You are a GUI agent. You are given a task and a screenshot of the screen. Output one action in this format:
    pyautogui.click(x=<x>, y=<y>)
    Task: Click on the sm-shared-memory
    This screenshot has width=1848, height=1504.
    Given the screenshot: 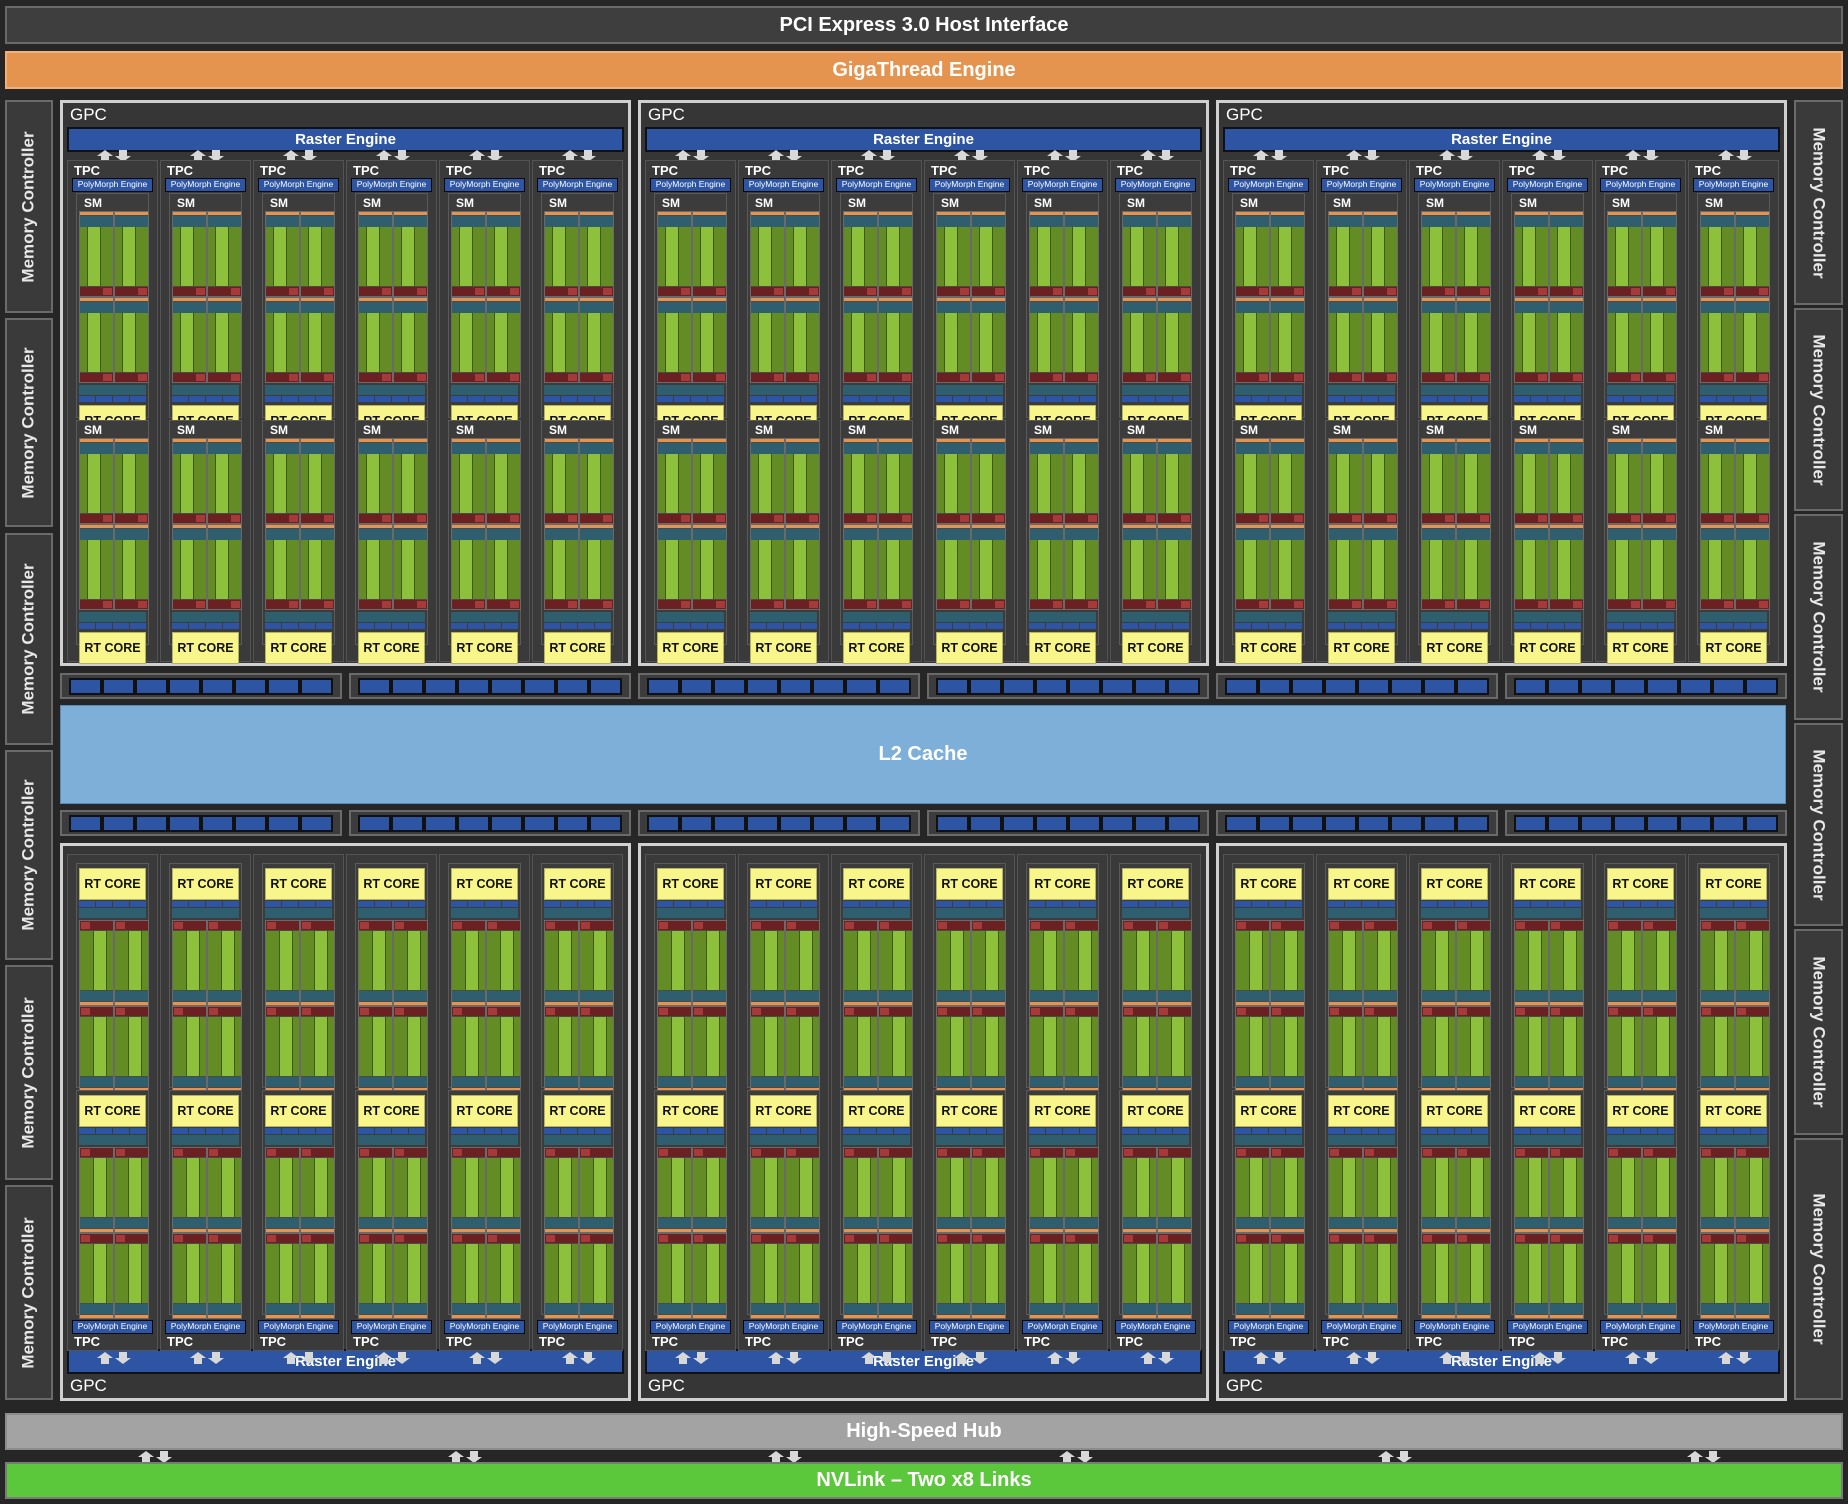 What is the action you would take?
    pyautogui.click(x=1062, y=913)
    